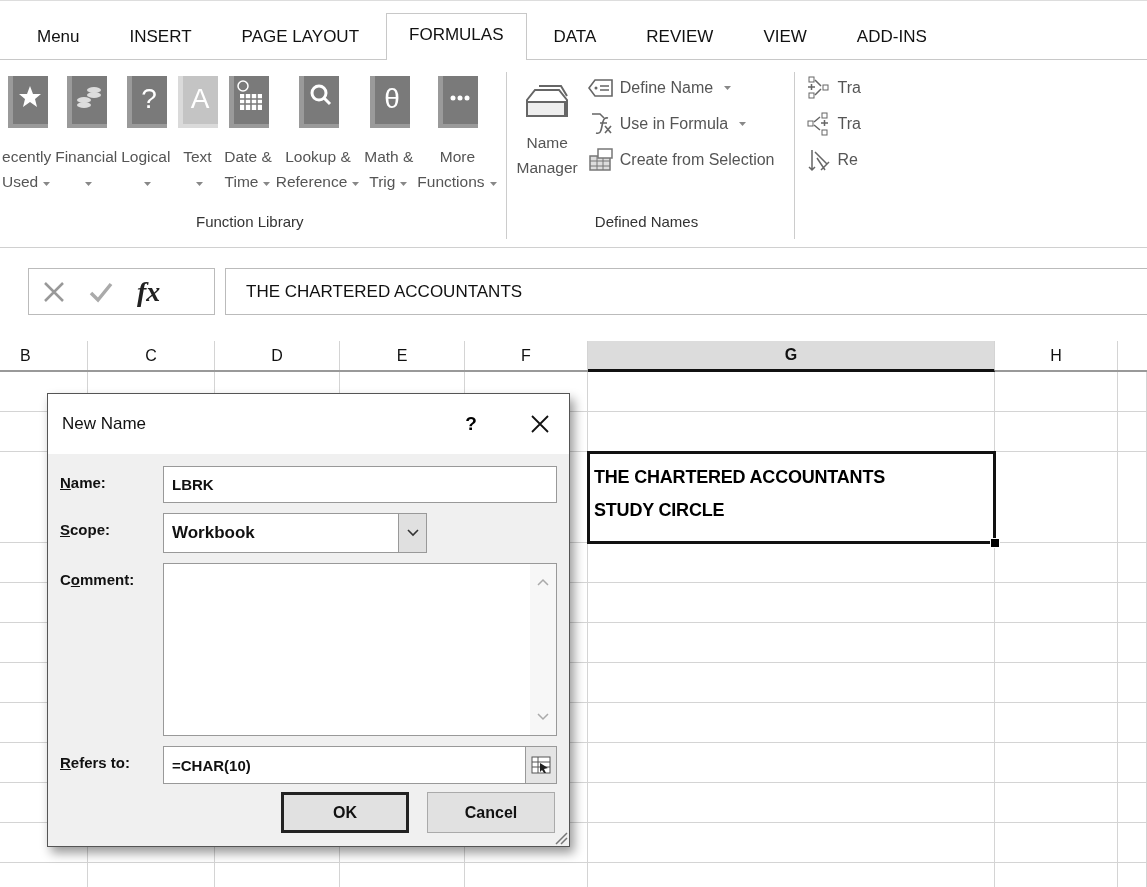 The height and width of the screenshot is (887, 1147). Describe the element at coordinates (160, 37) in the screenshot. I see `ribbon-tab: INSERT` at that location.